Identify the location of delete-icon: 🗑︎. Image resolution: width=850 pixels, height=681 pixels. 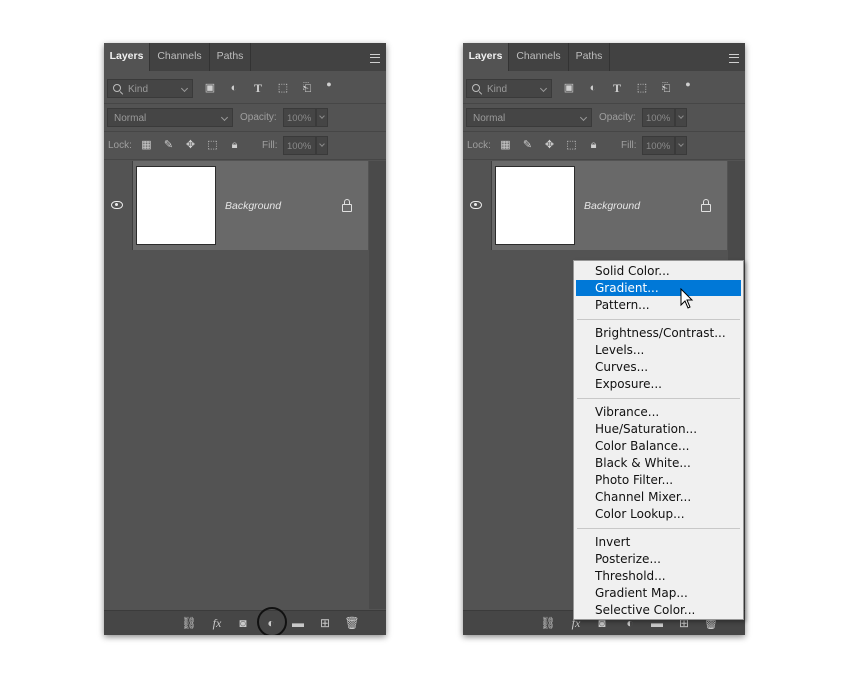
(352, 623).